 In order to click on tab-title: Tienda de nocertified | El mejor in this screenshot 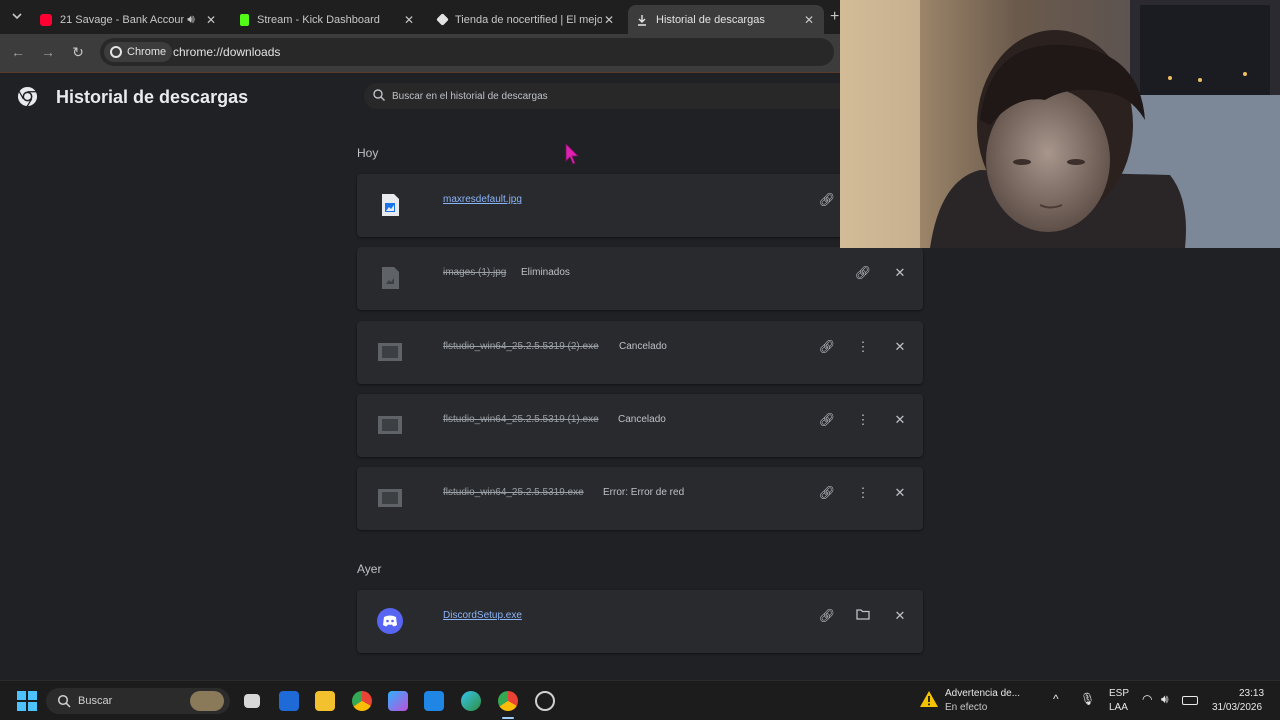, I will do `click(528, 19)`.